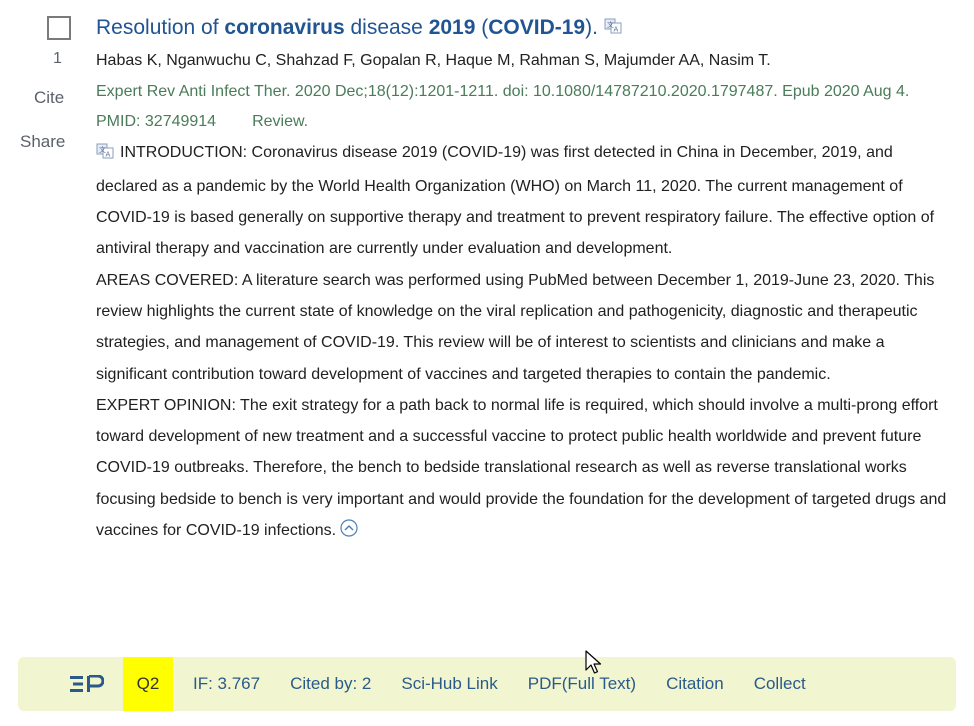 The height and width of the screenshot is (726, 974). What do you see at coordinates (594, 665) in the screenshot?
I see `mouse-cursor-icon` at bounding box center [594, 665].